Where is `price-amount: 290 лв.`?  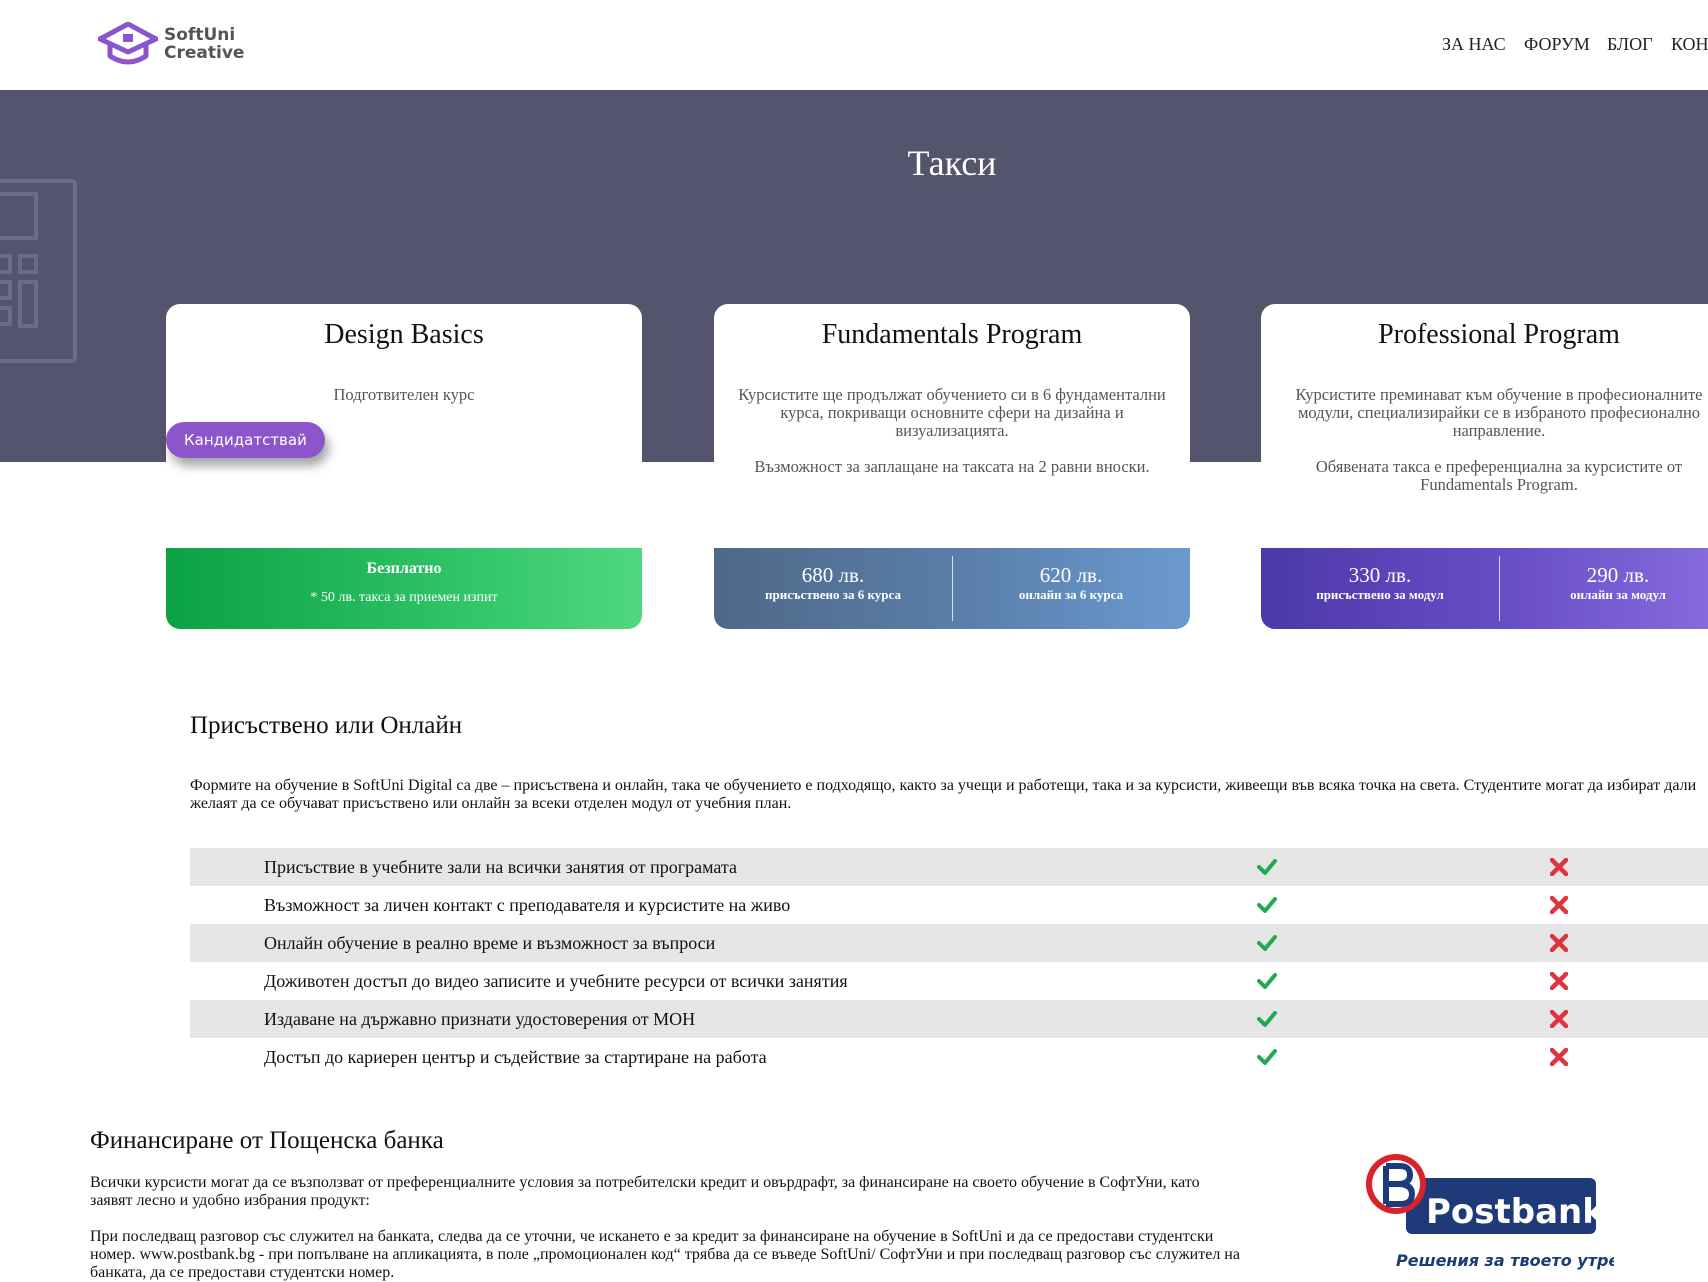 price-amount: 290 лв. is located at coordinates (1618, 575).